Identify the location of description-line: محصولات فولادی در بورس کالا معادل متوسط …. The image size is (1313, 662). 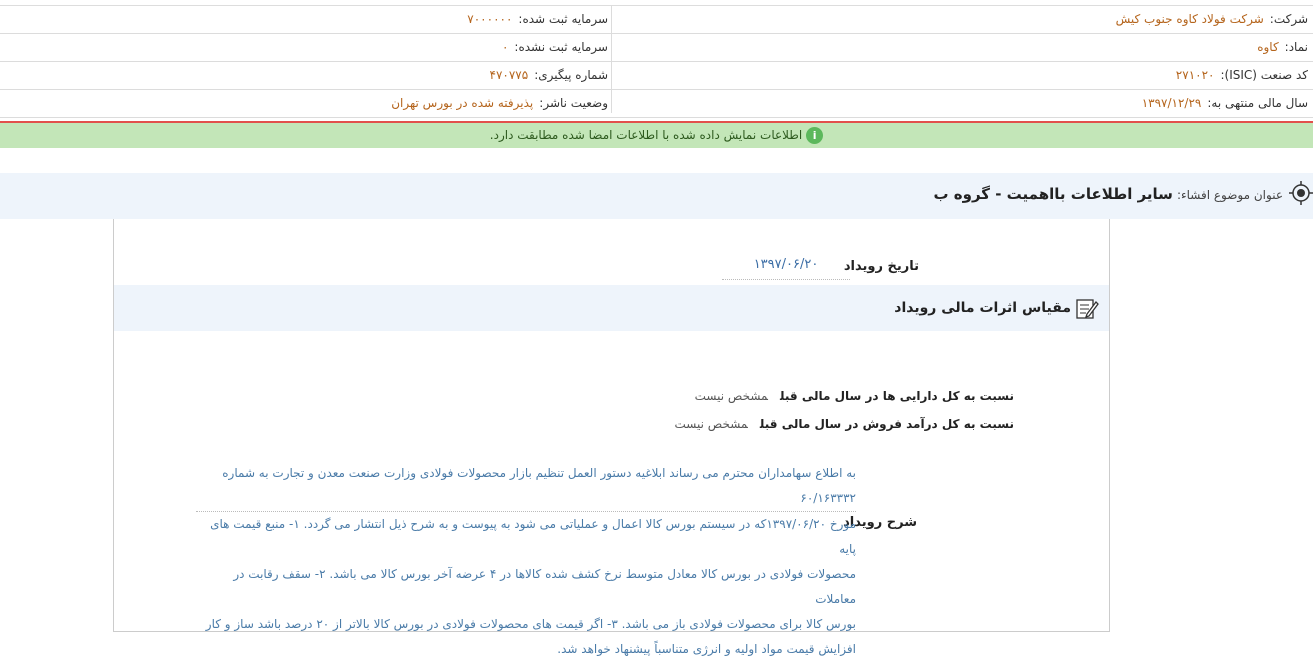
(544, 586).